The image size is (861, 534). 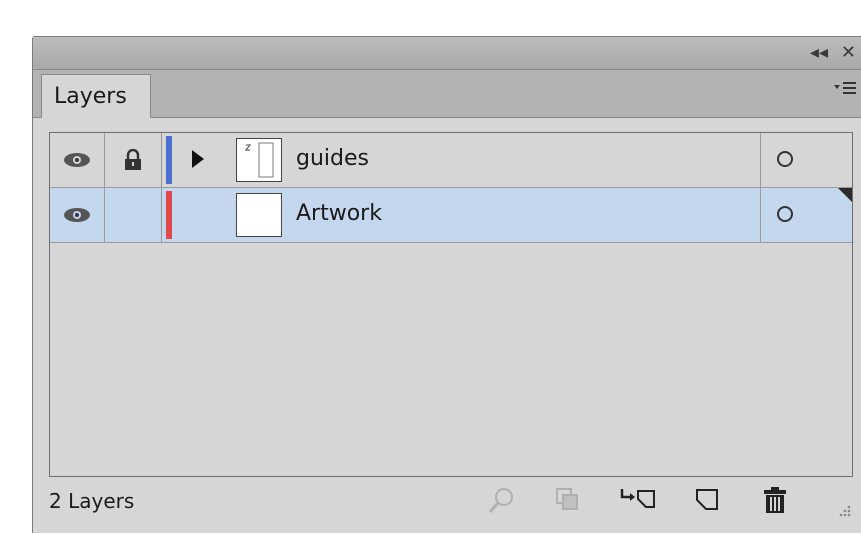 What do you see at coordinates (845, 195) in the screenshot?
I see `selection-corner-icon` at bounding box center [845, 195].